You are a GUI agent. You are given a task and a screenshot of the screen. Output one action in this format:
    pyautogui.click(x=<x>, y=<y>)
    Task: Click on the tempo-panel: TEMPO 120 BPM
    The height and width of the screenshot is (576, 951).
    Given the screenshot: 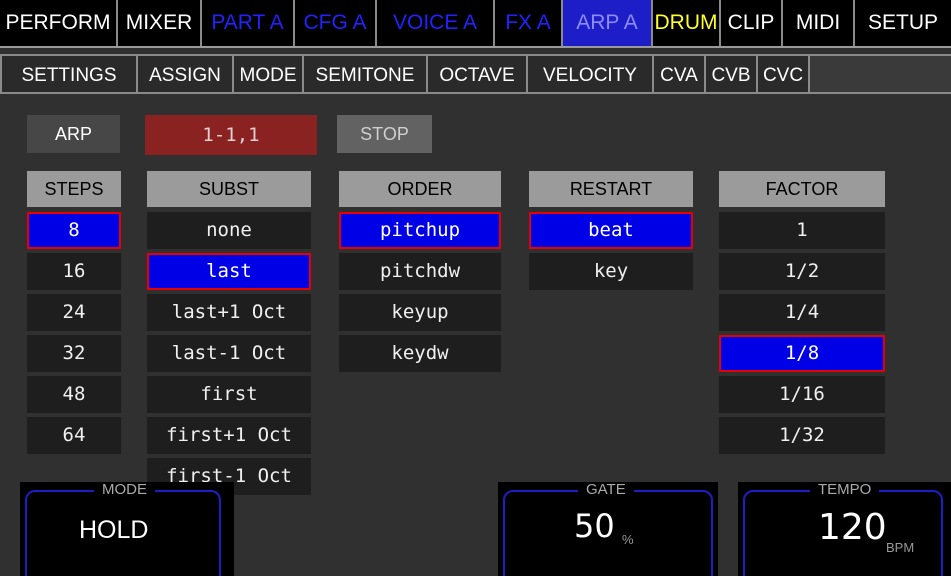 What is the action you would take?
    pyautogui.click(x=844, y=529)
    